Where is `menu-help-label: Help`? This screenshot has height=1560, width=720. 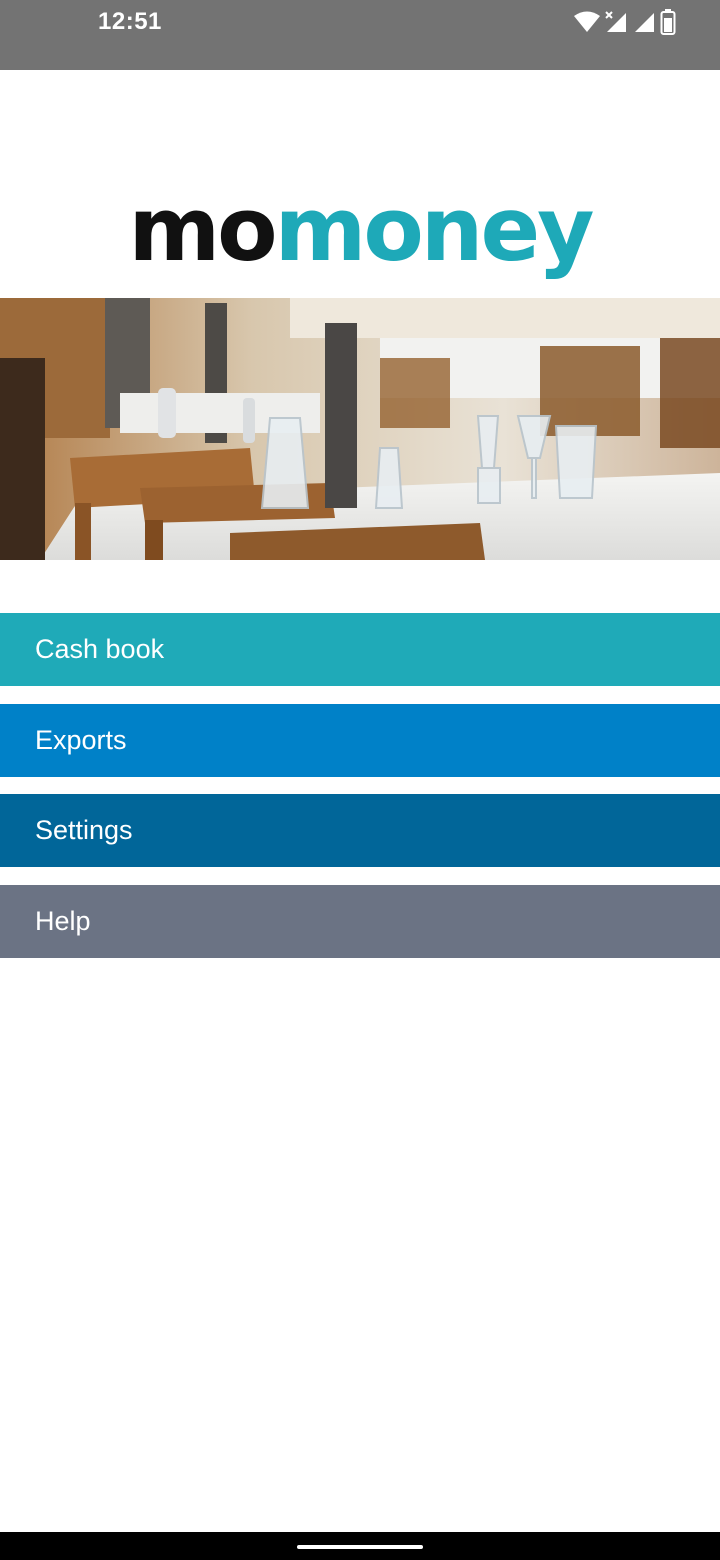
menu-help-label: Help is located at coordinates (63, 921).